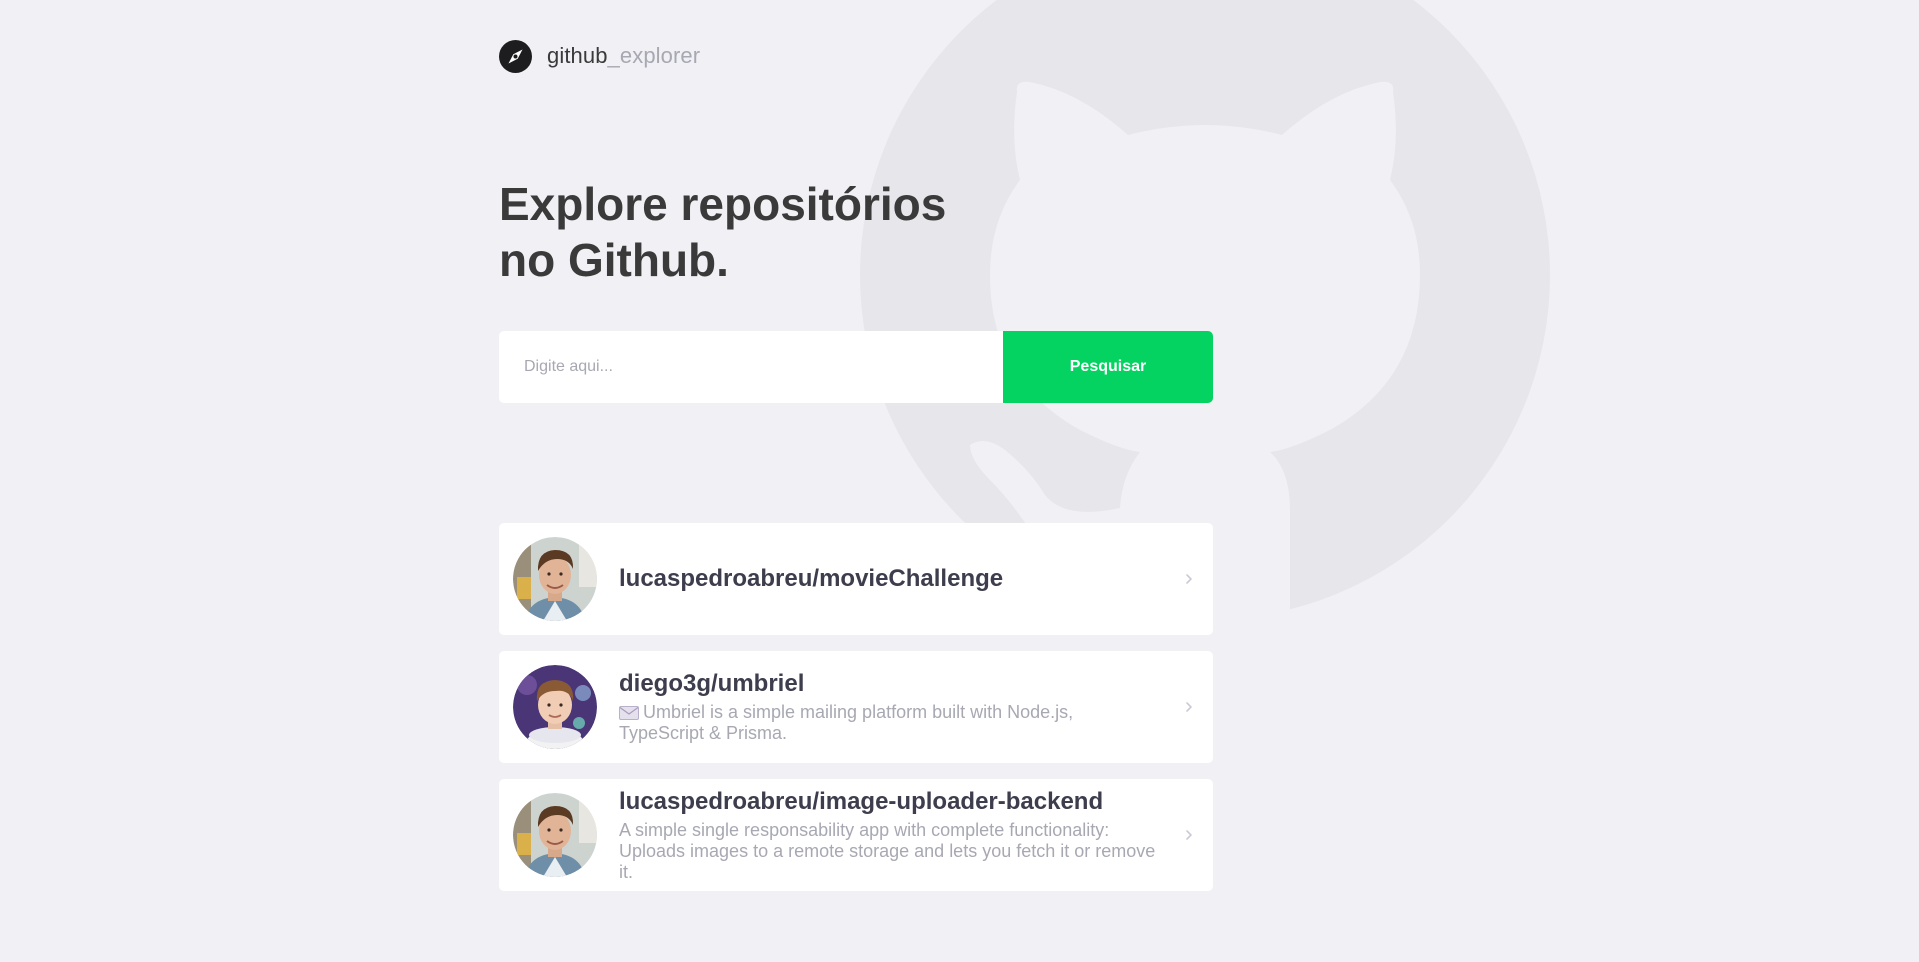 This screenshot has width=1919, height=962. What do you see at coordinates (515, 56) in the screenshot?
I see `compass-icon` at bounding box center [515, 56].